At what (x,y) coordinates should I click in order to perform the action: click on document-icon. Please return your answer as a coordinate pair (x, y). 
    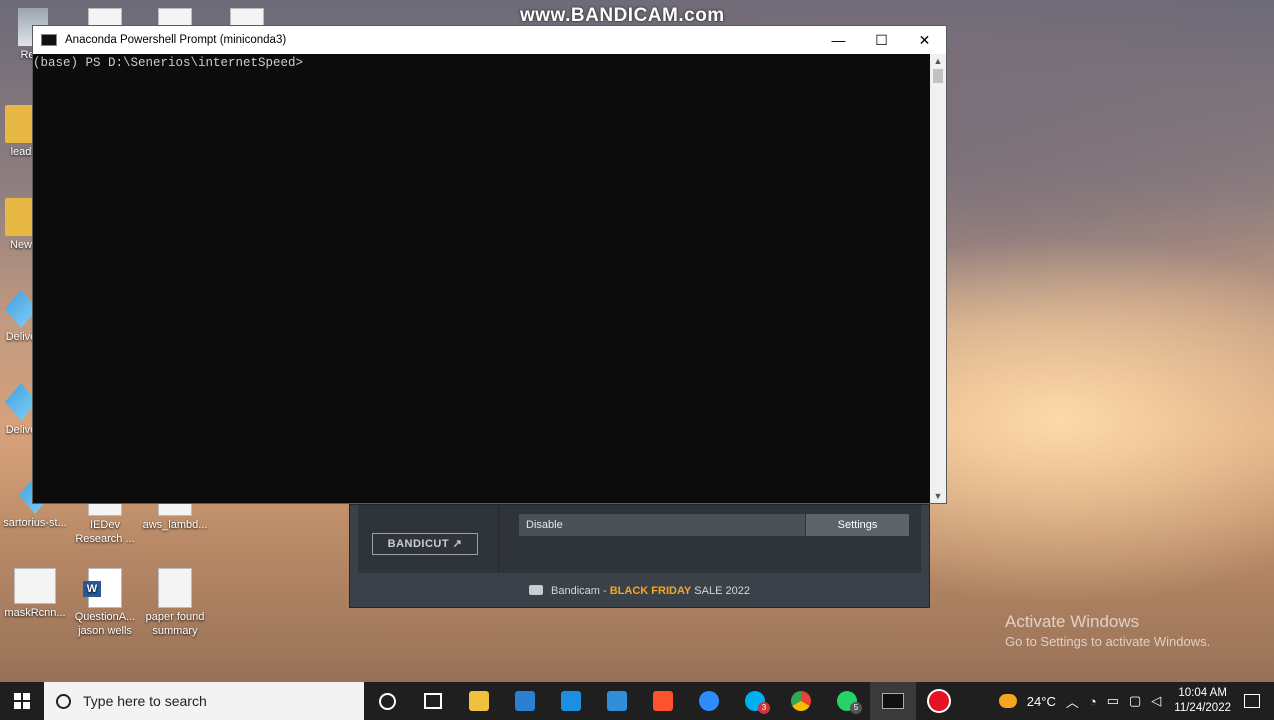
    Looking at the image, I should click on (175, 588).